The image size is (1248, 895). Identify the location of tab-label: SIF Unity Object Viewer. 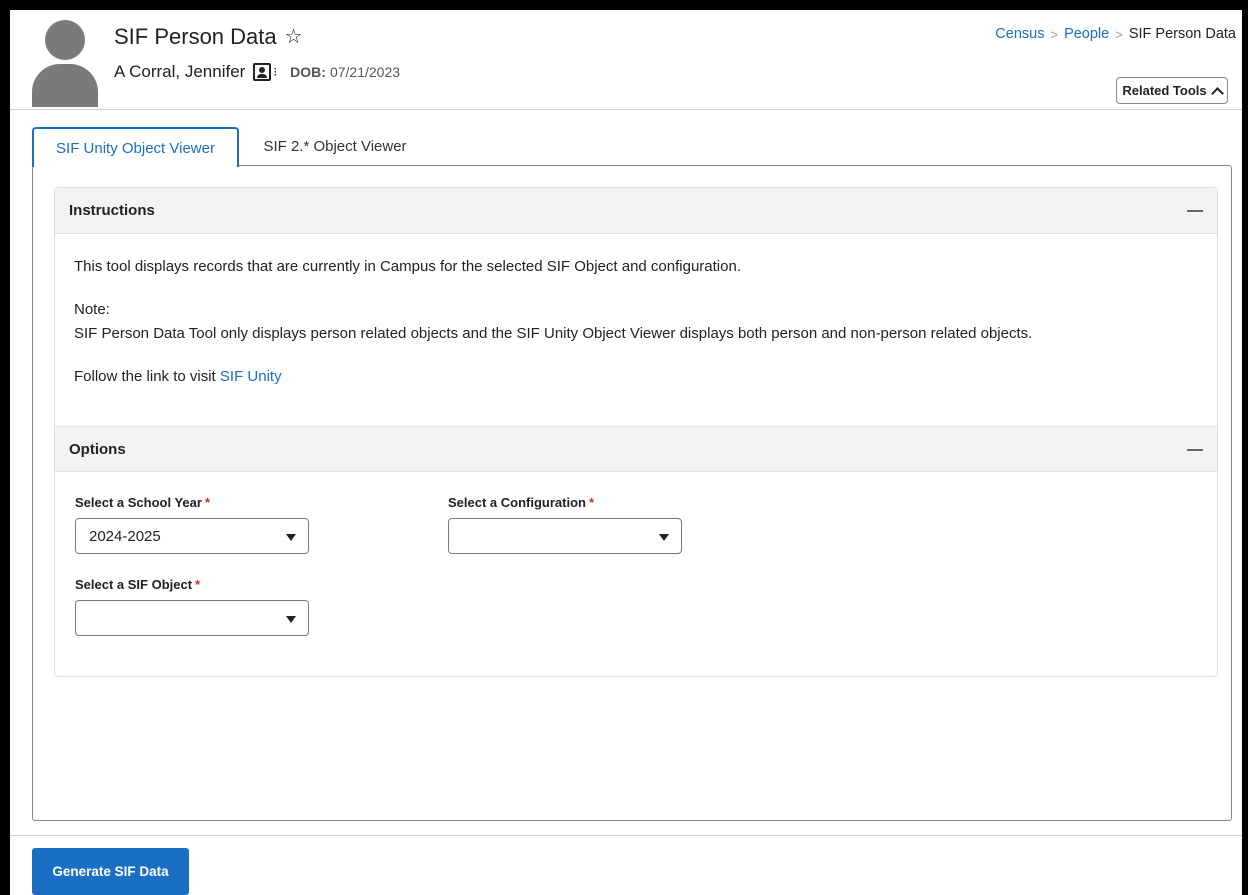
(135, 148).